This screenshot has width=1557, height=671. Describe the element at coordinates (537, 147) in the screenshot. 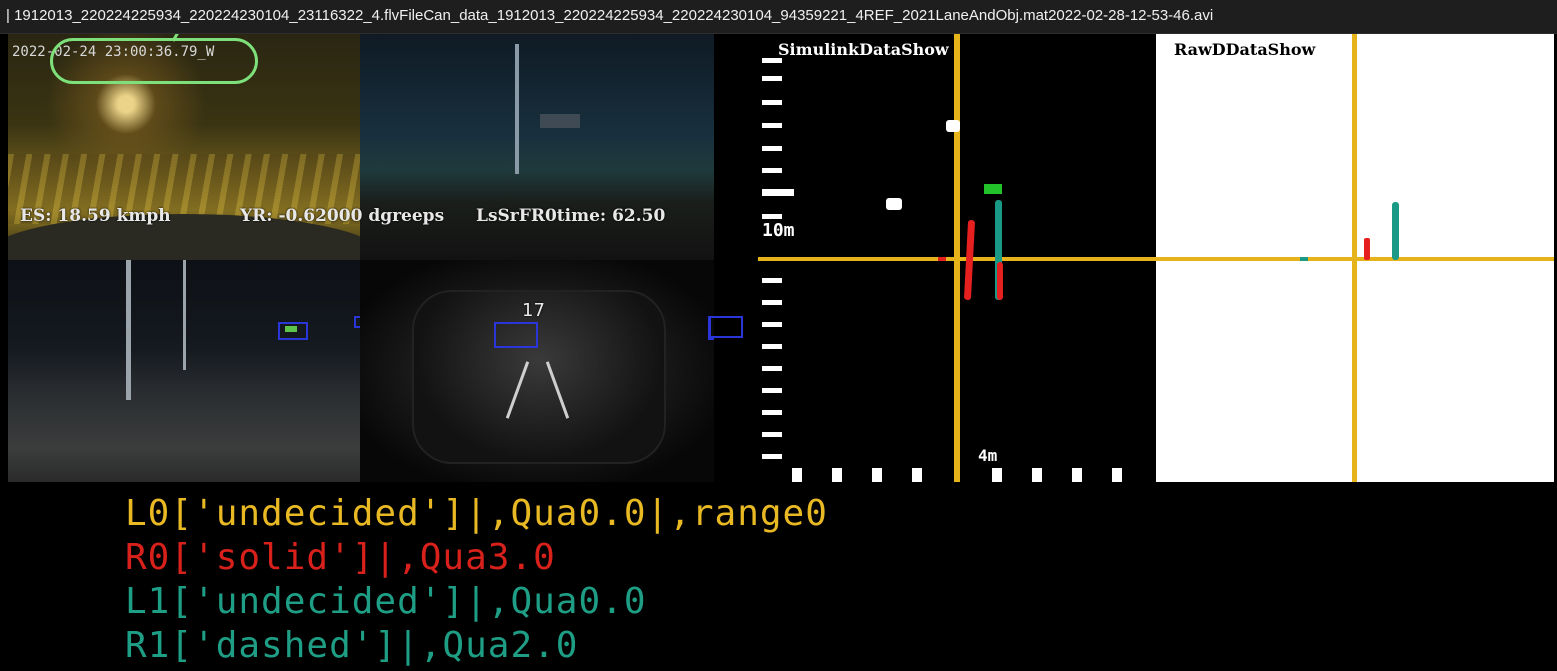

I see `camera-right-view` at that location.